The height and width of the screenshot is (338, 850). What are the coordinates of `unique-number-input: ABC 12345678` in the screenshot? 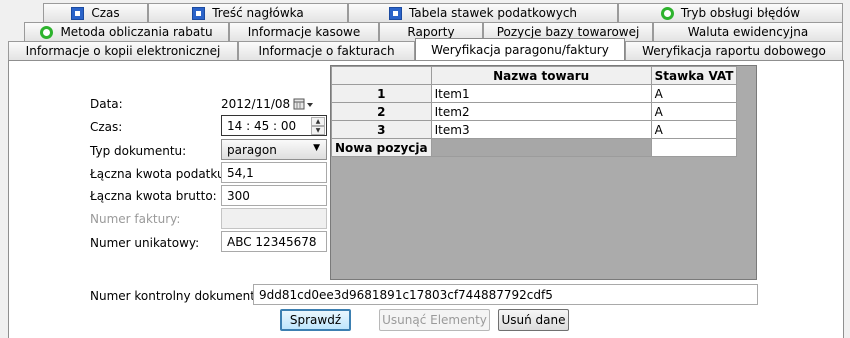 It's located at (274, 241).